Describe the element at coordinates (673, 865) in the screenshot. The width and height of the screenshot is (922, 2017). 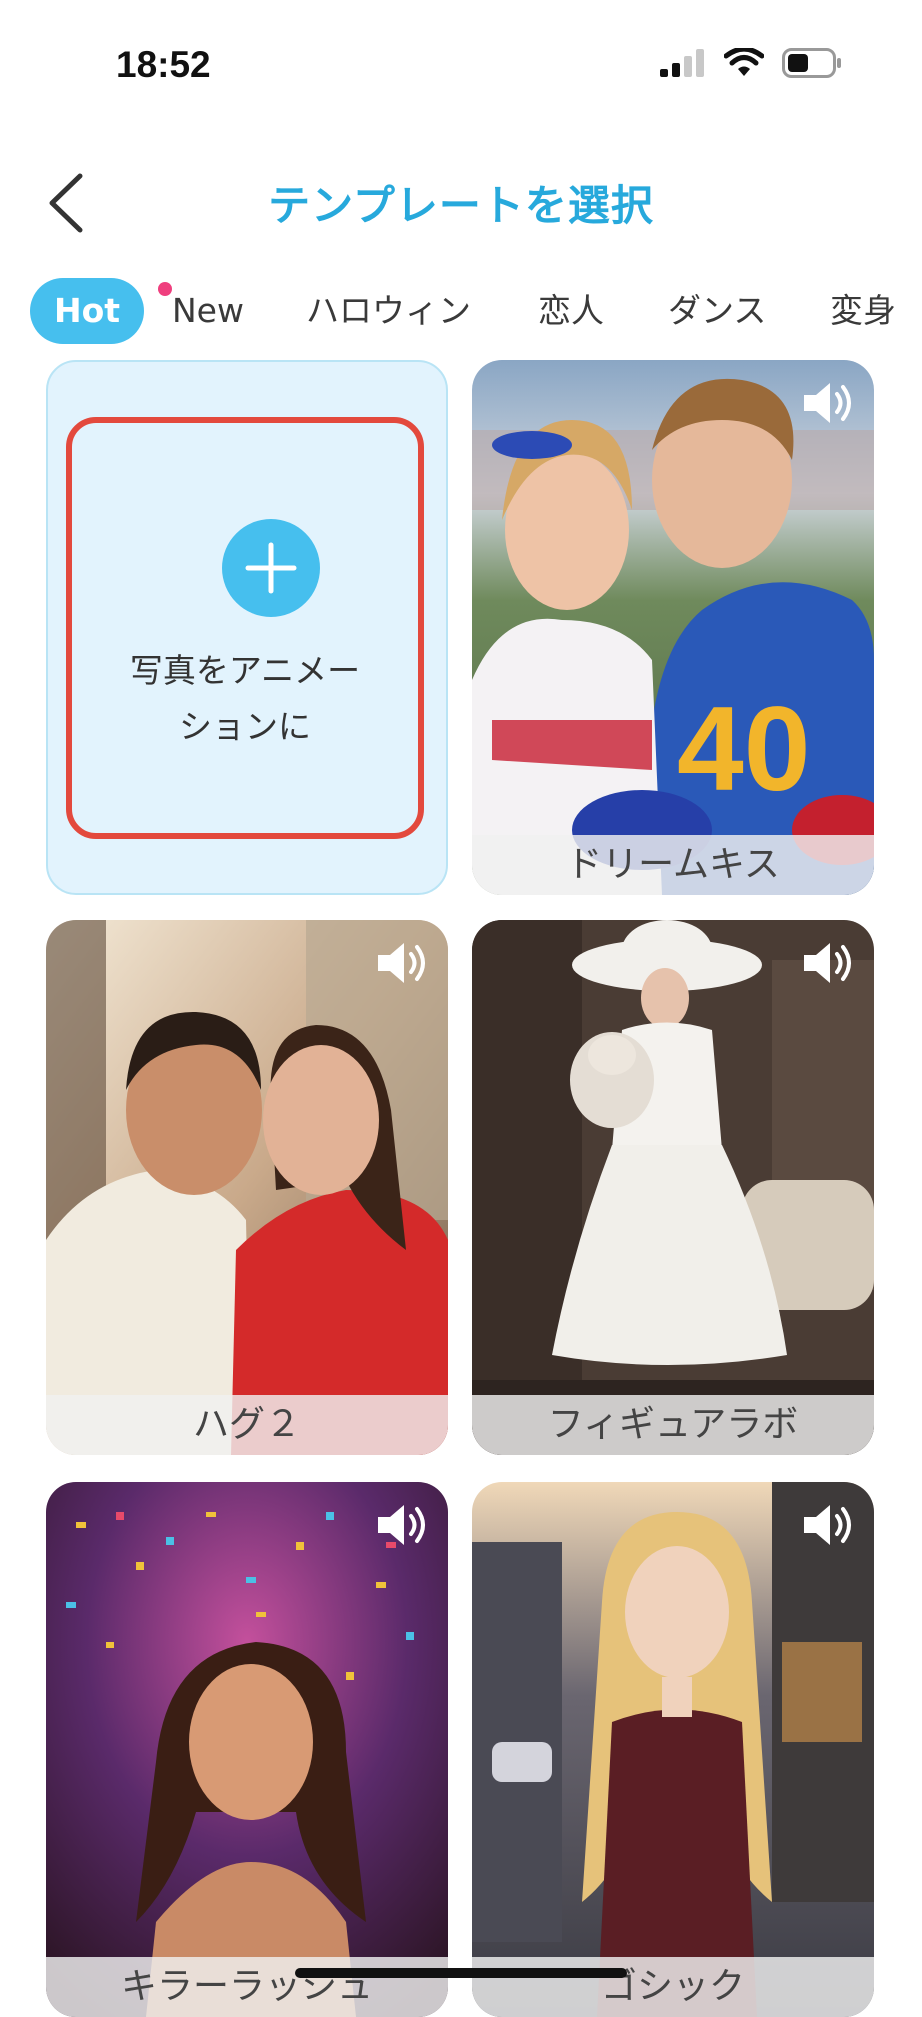
I see `template-name: ドリームキス` at that location.